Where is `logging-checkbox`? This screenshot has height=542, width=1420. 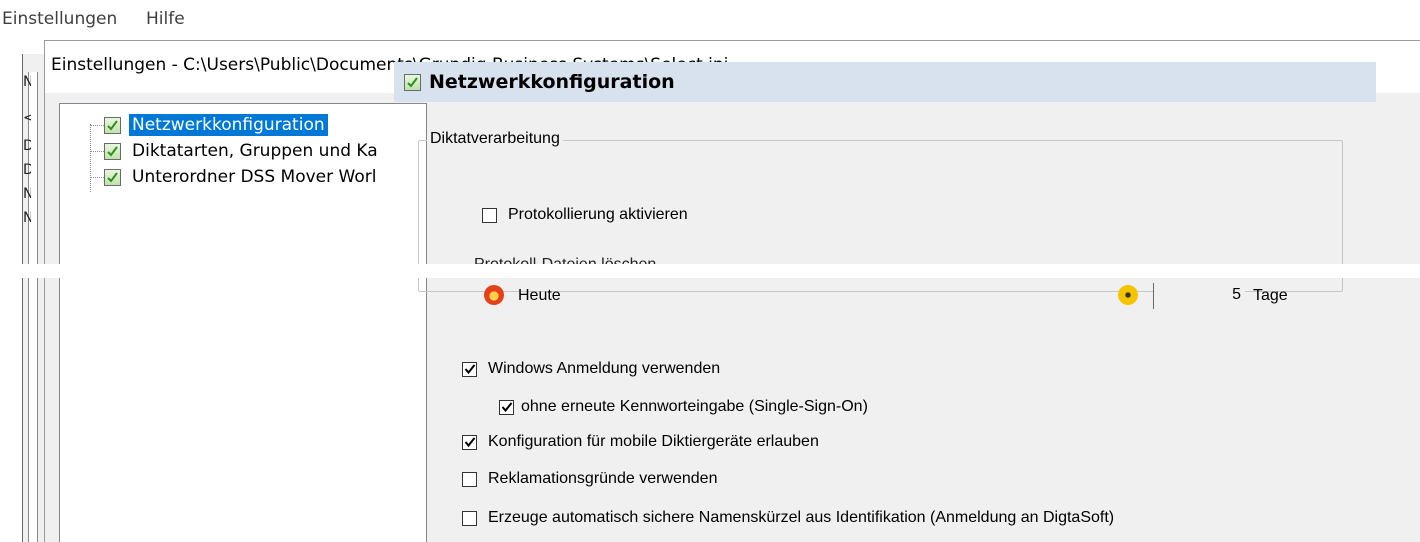 logging-checkbox is located at coordinates (489, 215).